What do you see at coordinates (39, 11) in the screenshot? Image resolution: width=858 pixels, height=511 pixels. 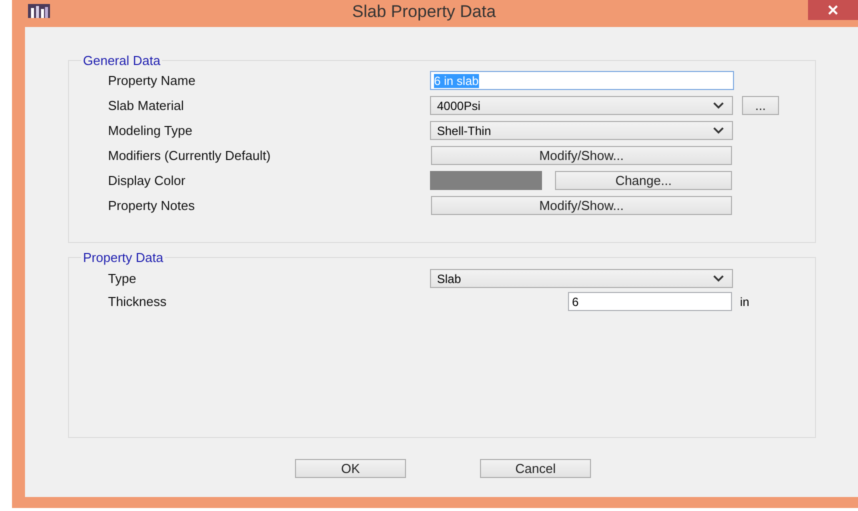 I see `app-icon` at bounding box center [39, 11].